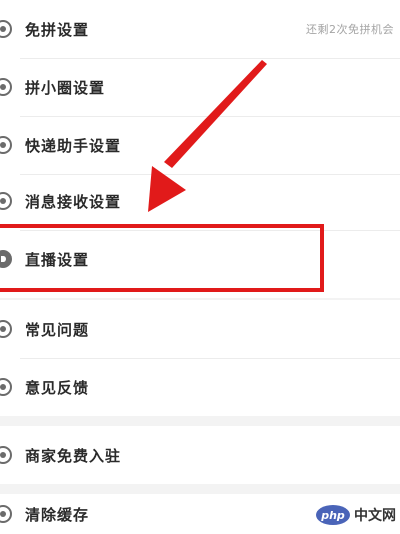  What do you see at coordinates (215, 114) in the screenshot?
I see `arrow-shaft` at bounding box center [215, 114].